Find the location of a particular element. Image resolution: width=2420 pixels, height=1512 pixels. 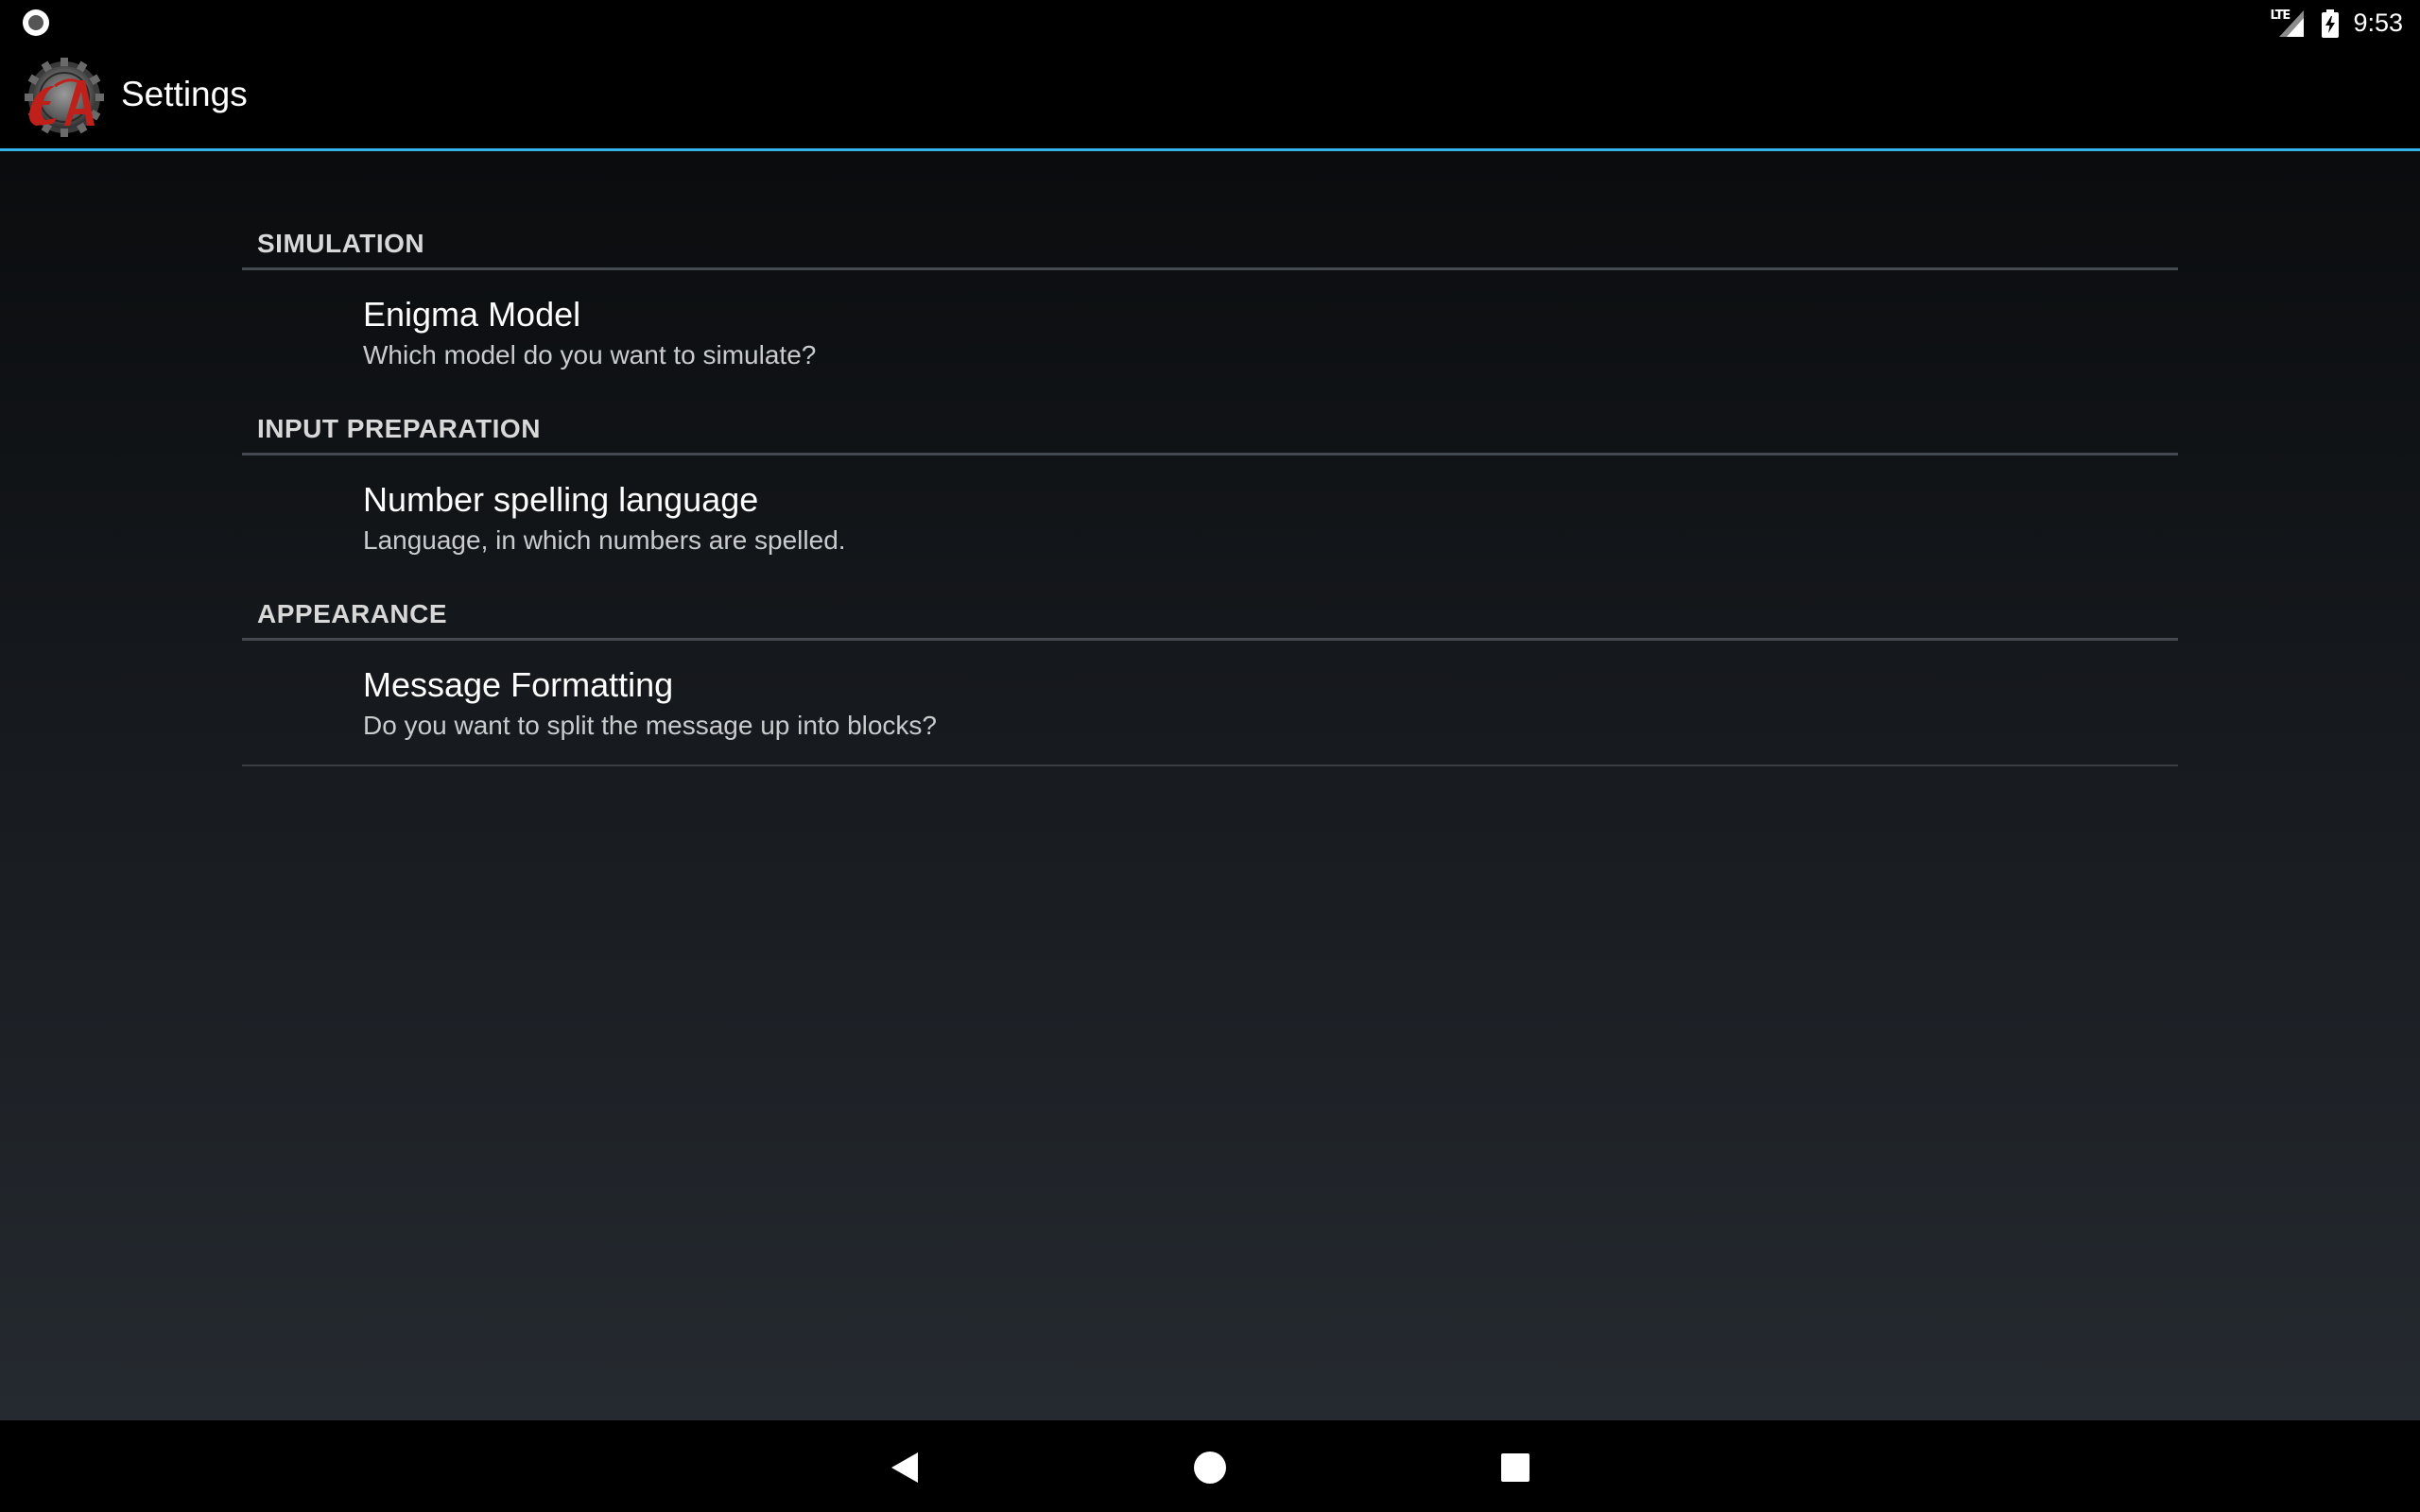

pref-title: Message Formatting is located at coordinates (518, 684).